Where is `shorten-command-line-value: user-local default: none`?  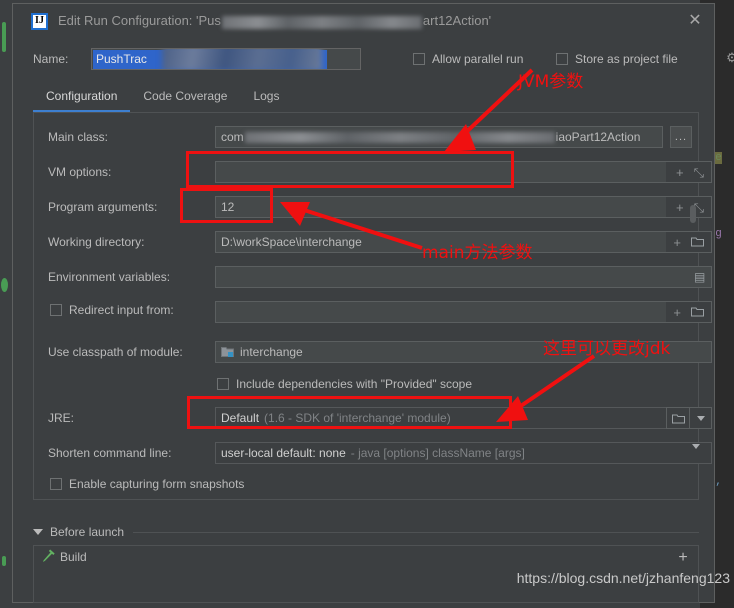 shorten-command-line-value: user-local default: none is located at coordinates (283, 453).